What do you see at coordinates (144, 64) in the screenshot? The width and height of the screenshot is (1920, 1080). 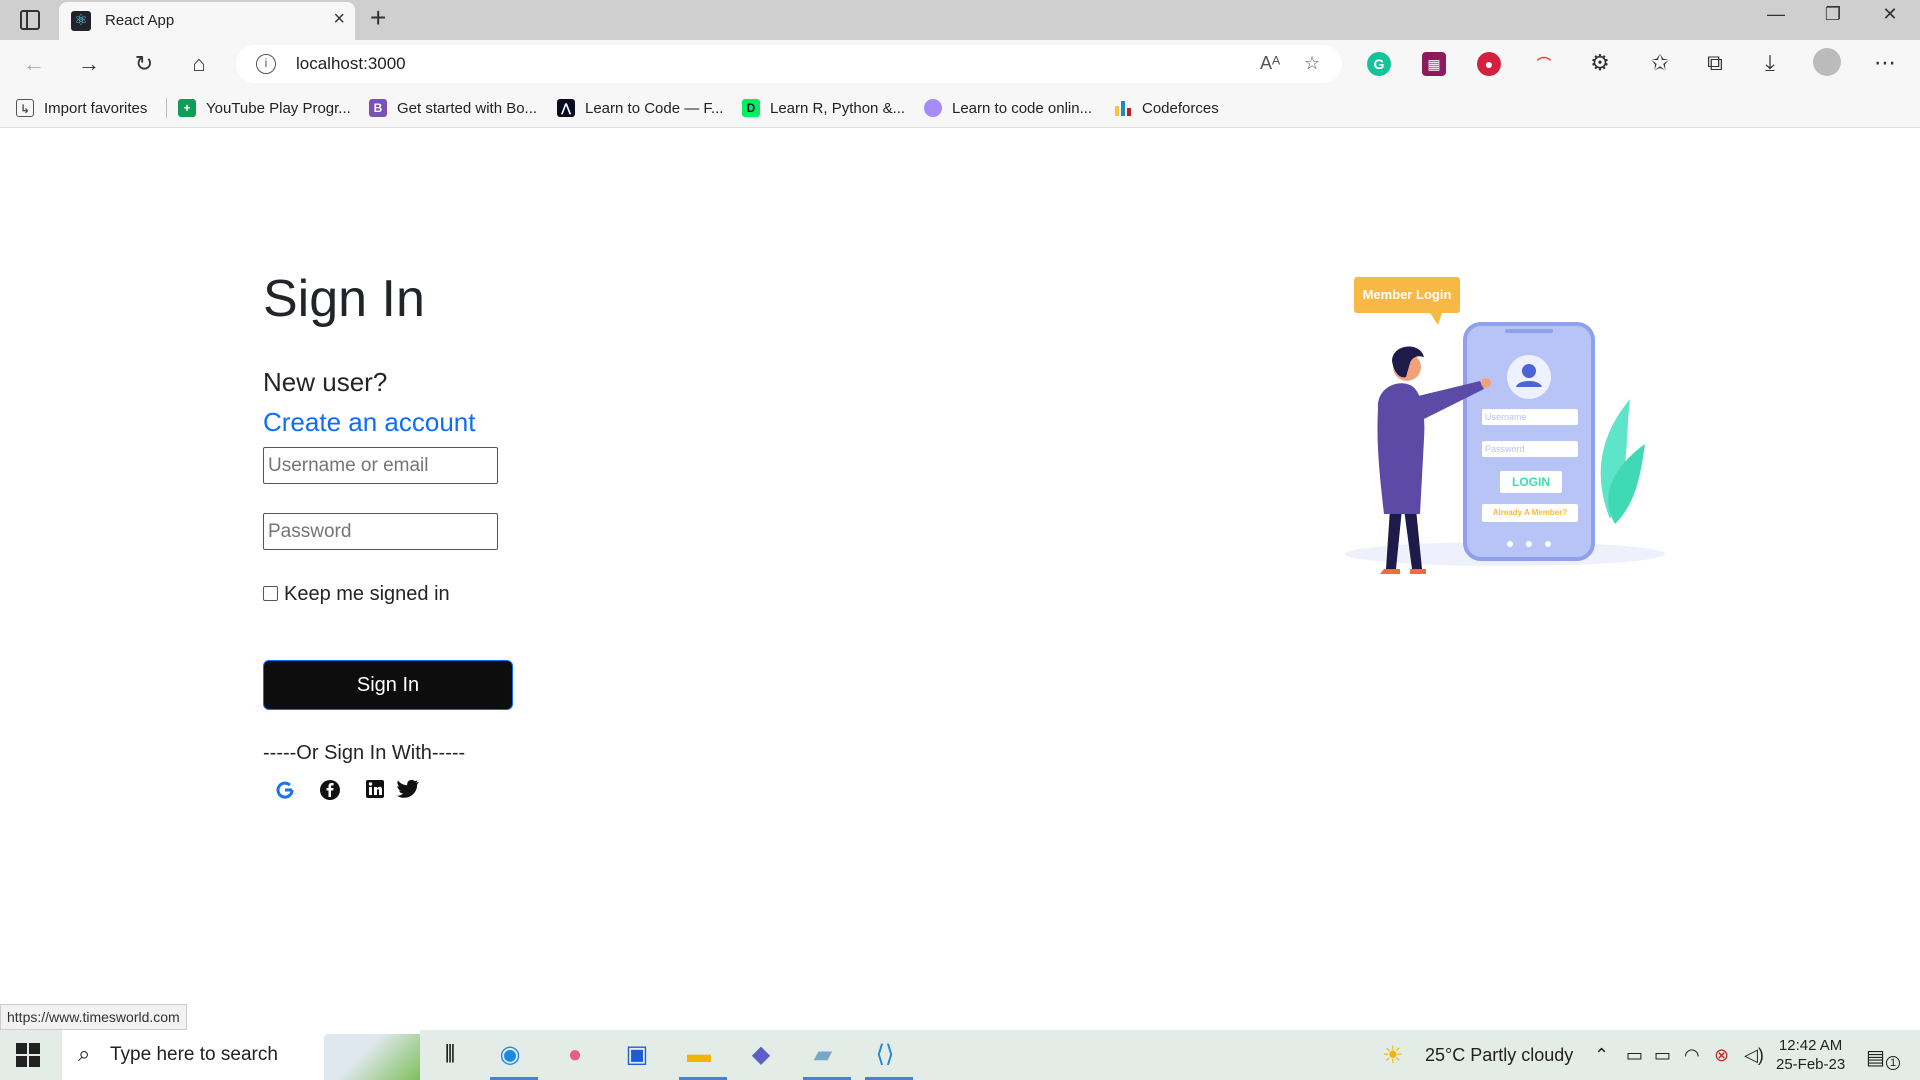 I see `refresh-icon: ↻` at bounding box center [144, 64].